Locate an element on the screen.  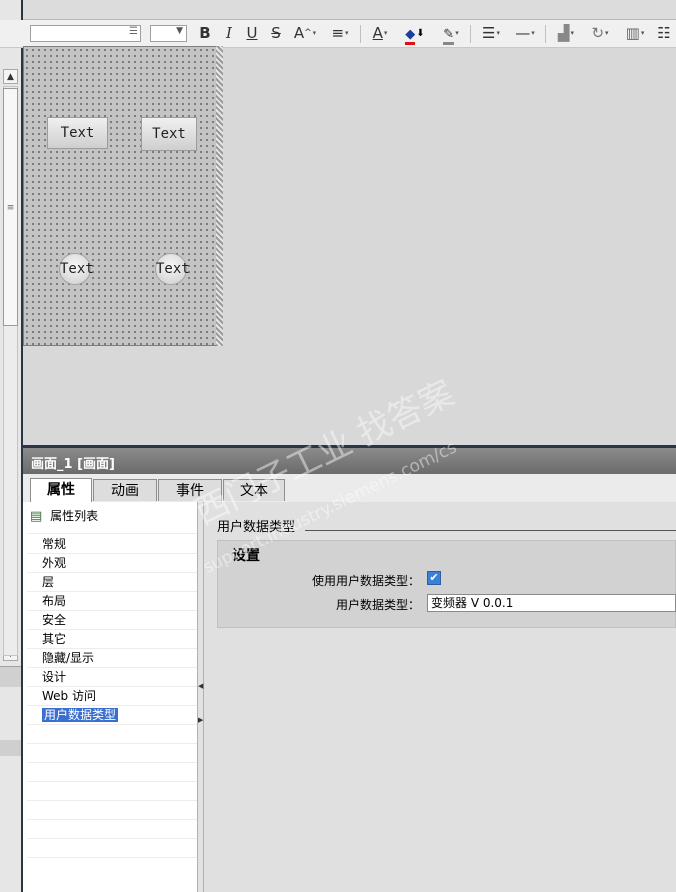
layer-icon: ▟ is located at coordinates (563, 33).